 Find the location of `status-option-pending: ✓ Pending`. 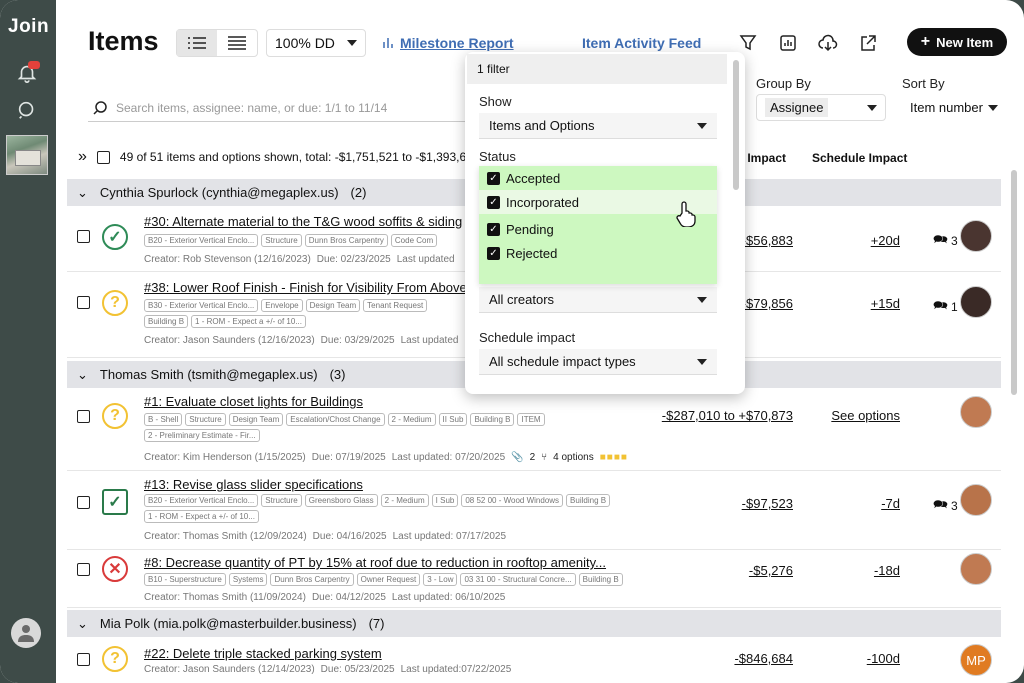

status-option-pending: ✓ Pending is located at coordinates (520, 229).